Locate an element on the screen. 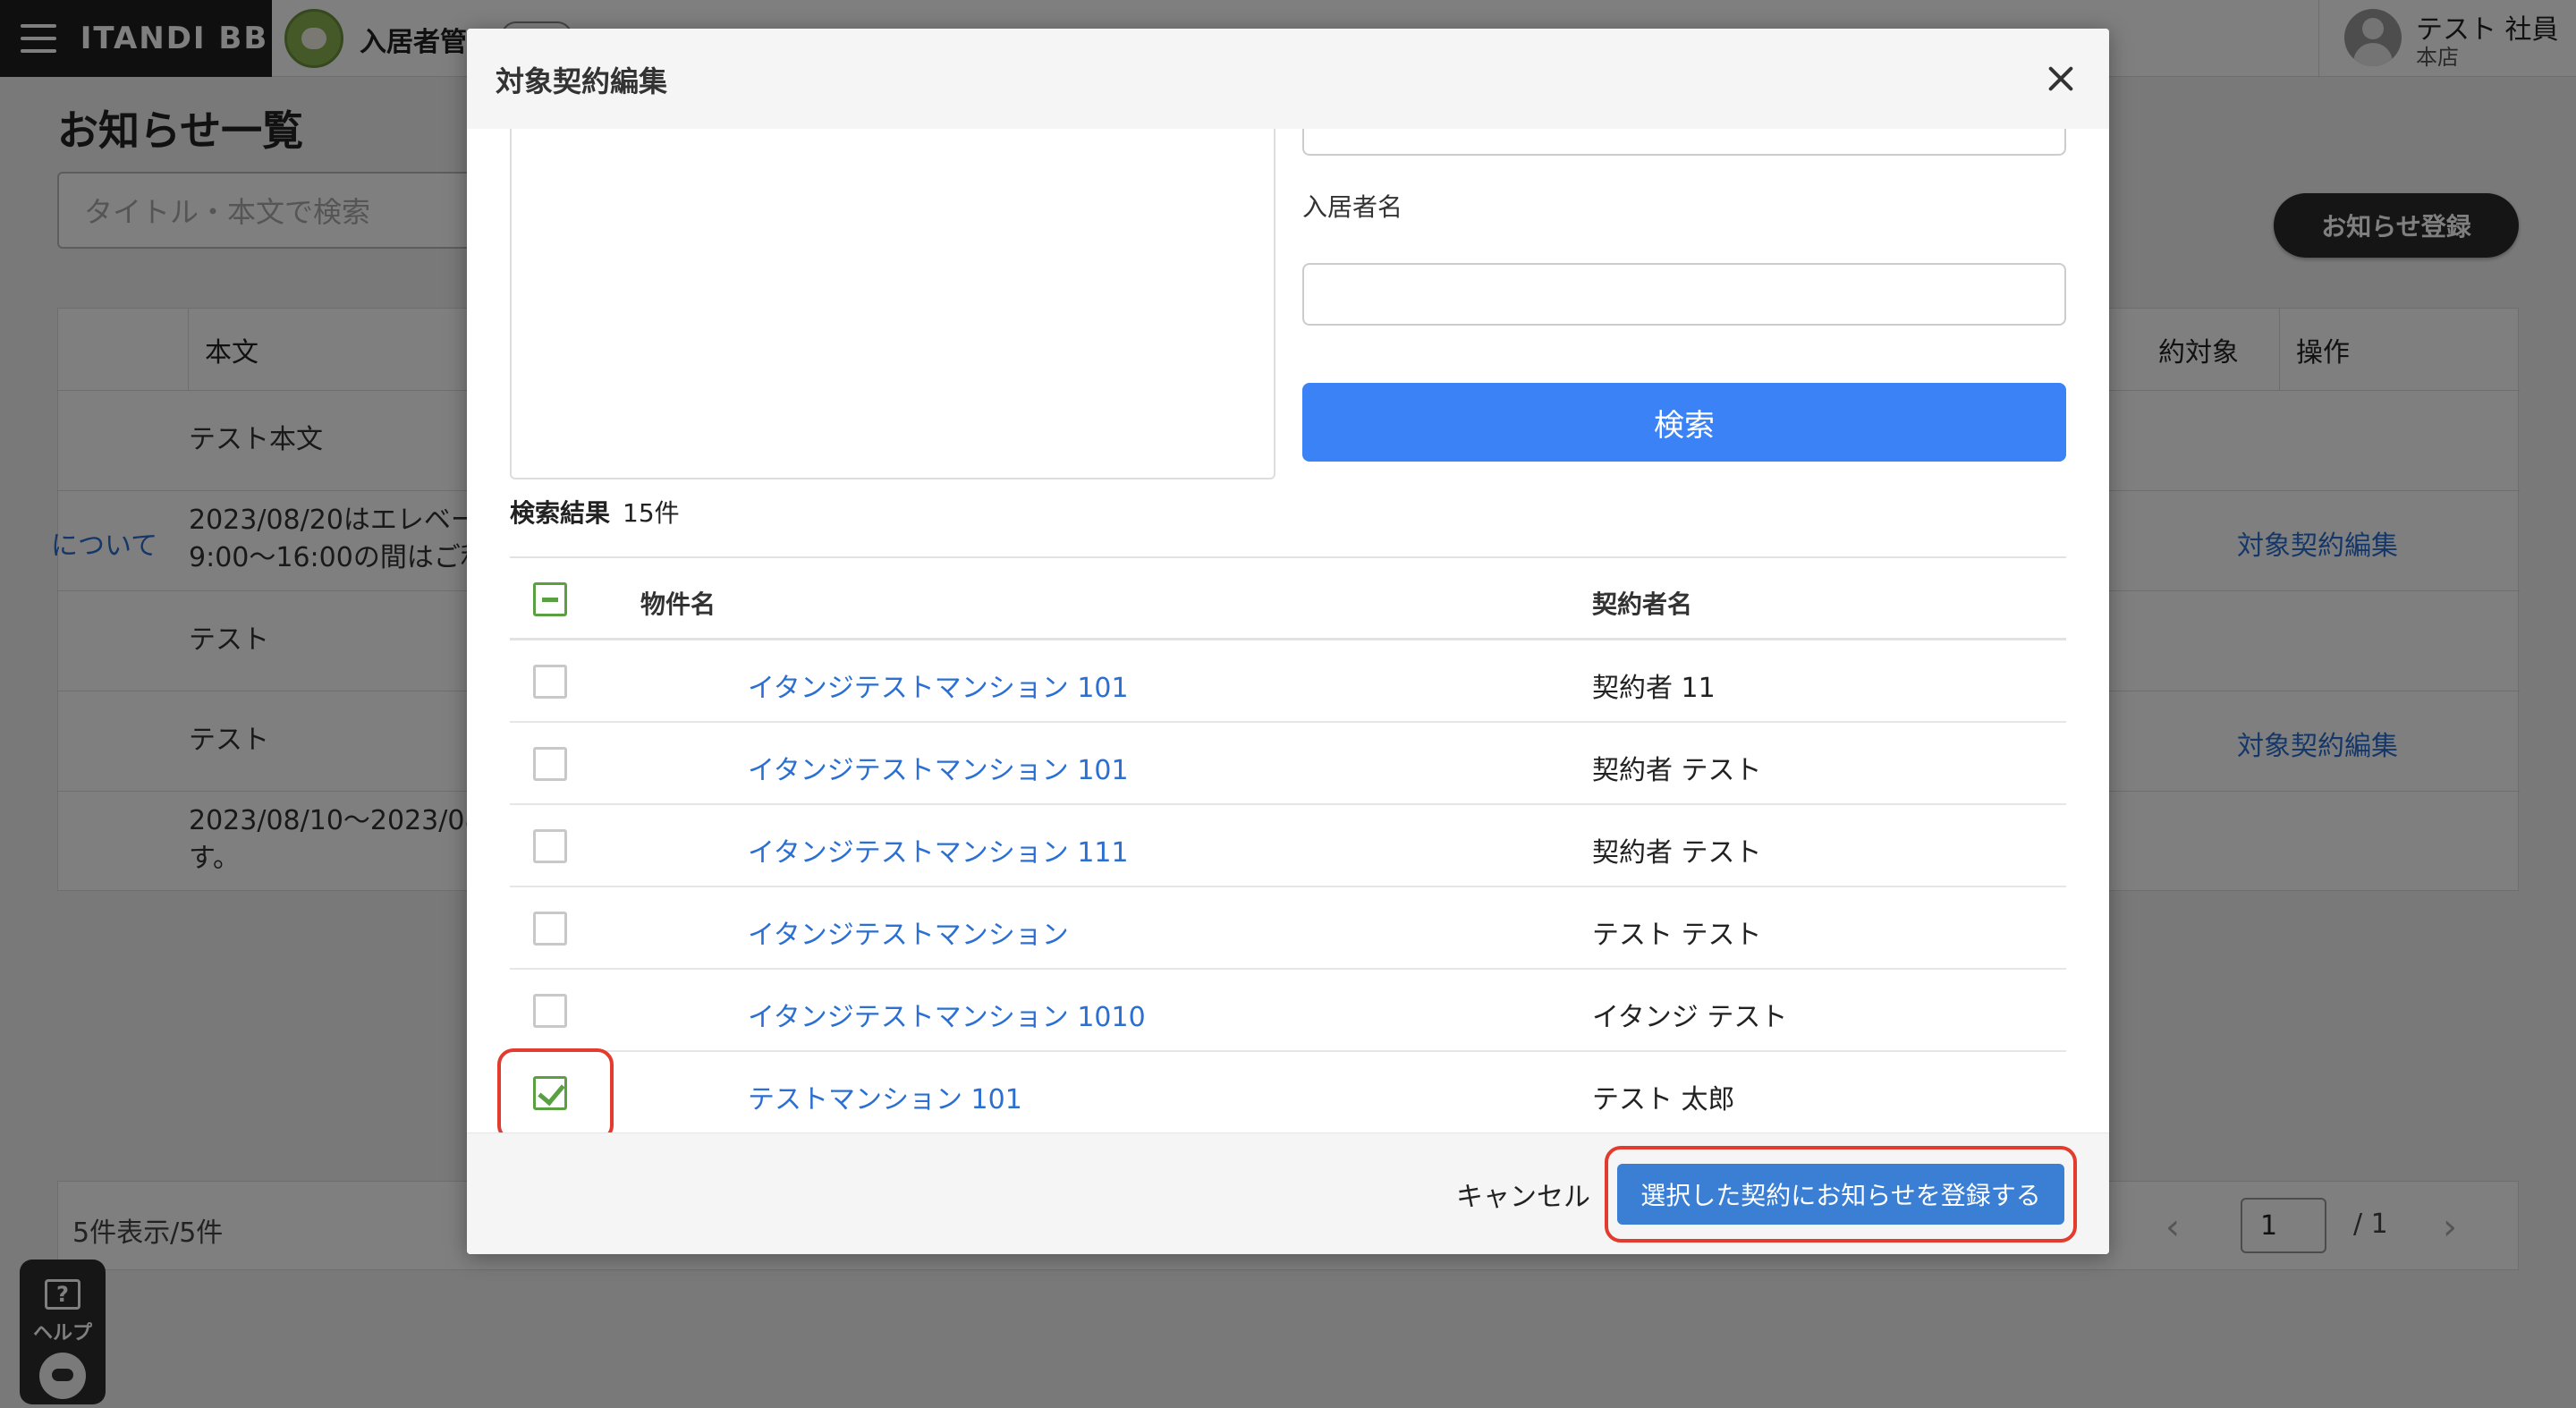 This screenshot has width=2576, height=1408. modal-header: 対象契約編集 is located at coordinates (1288, 79).